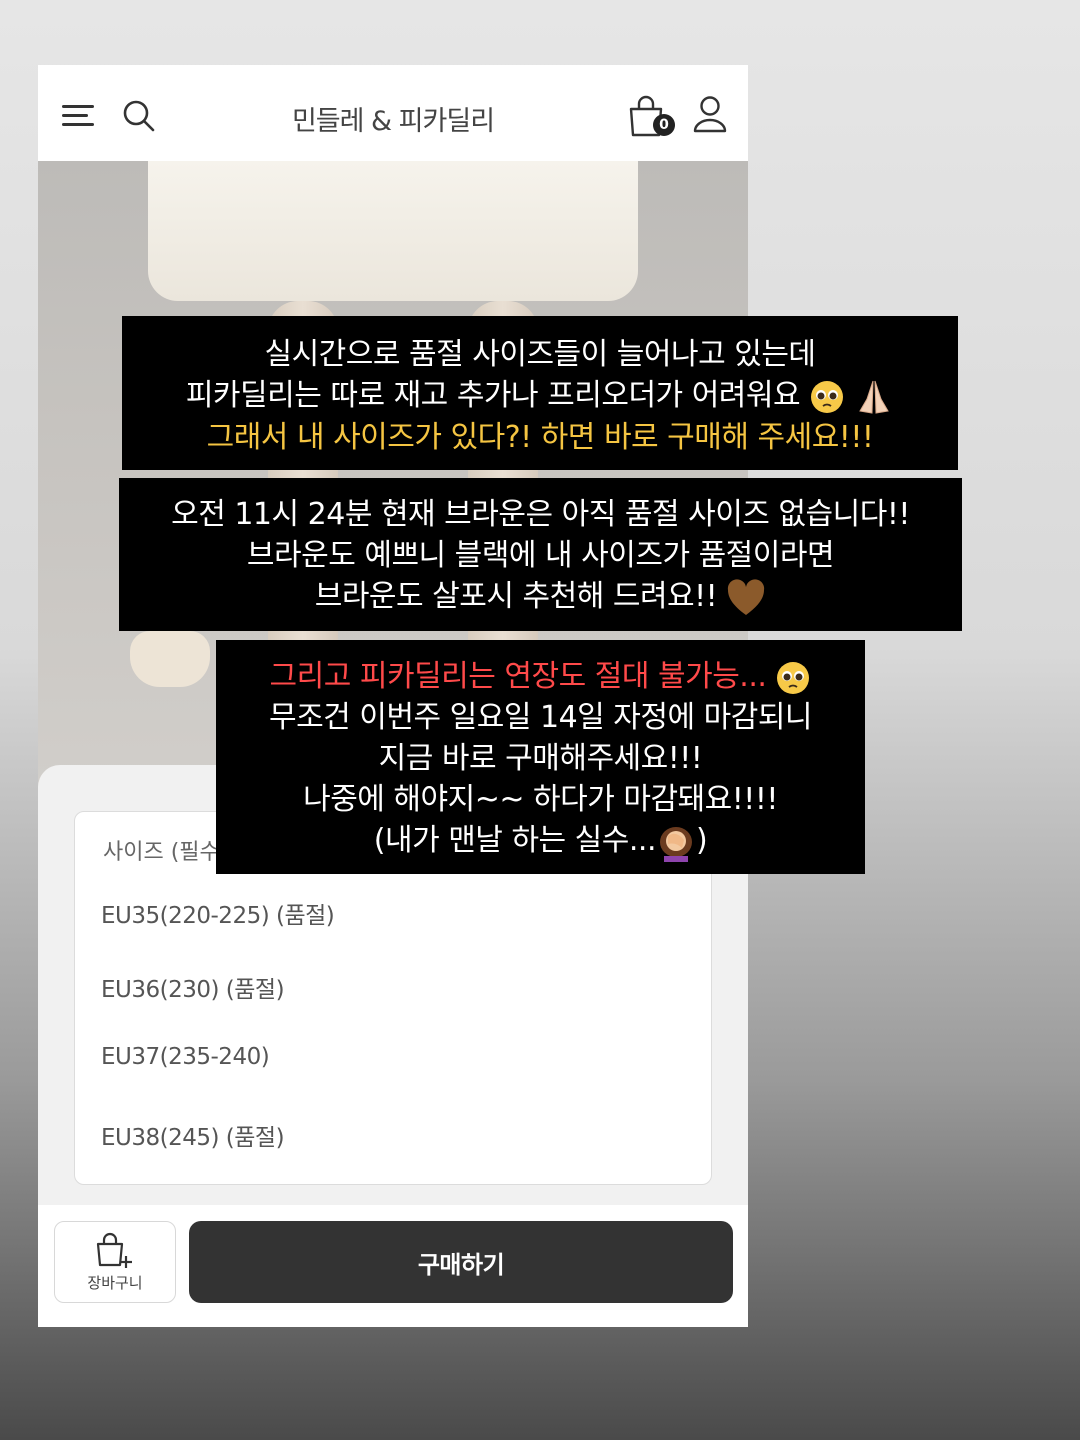 The image size is (1080, 1440). I want to click on size-option: EU36(230) (품절), so click(193, 987).